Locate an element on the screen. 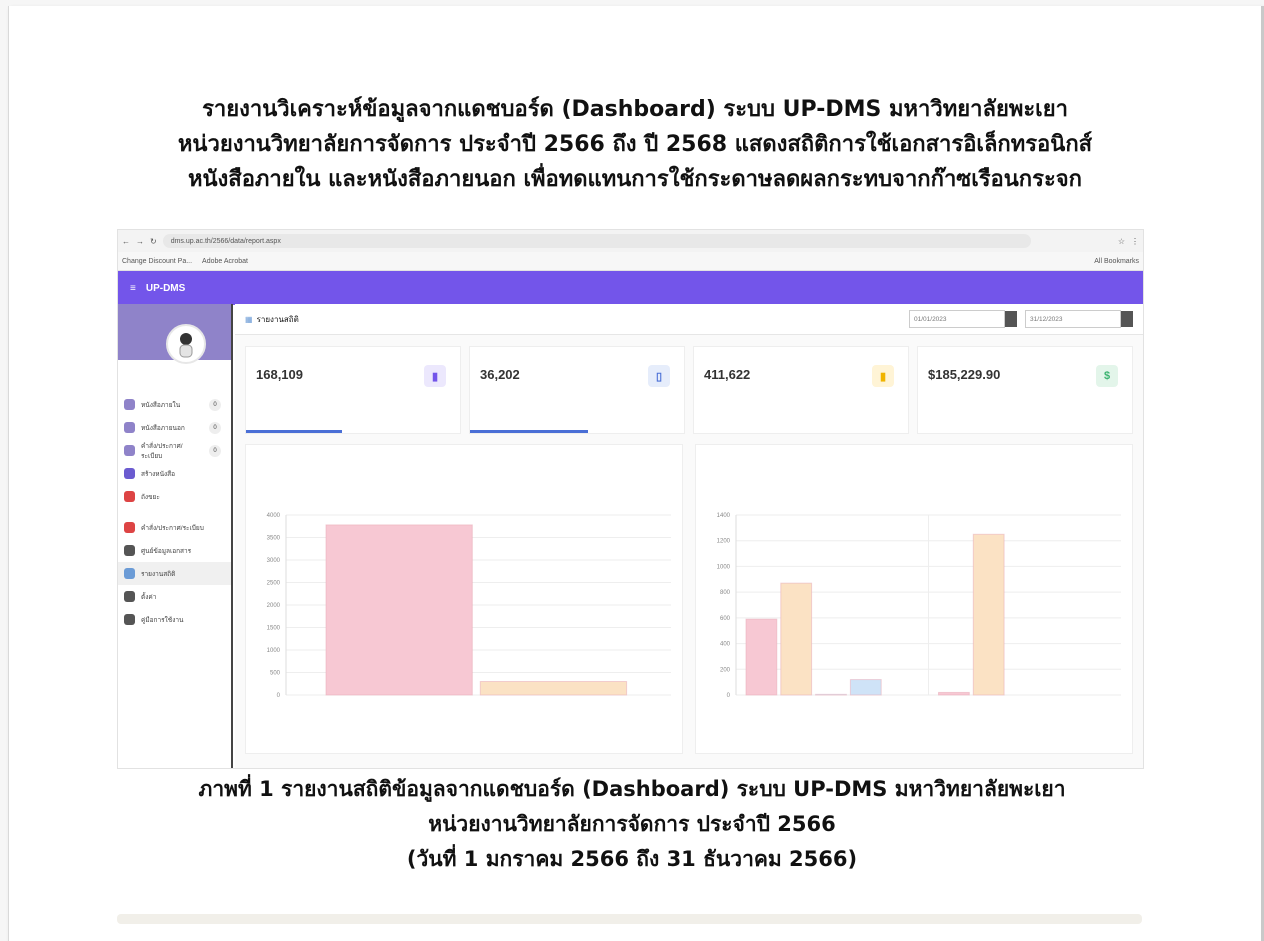  sidebar-item-report: รายงานสถิติ is located at coordinates (174, 573).